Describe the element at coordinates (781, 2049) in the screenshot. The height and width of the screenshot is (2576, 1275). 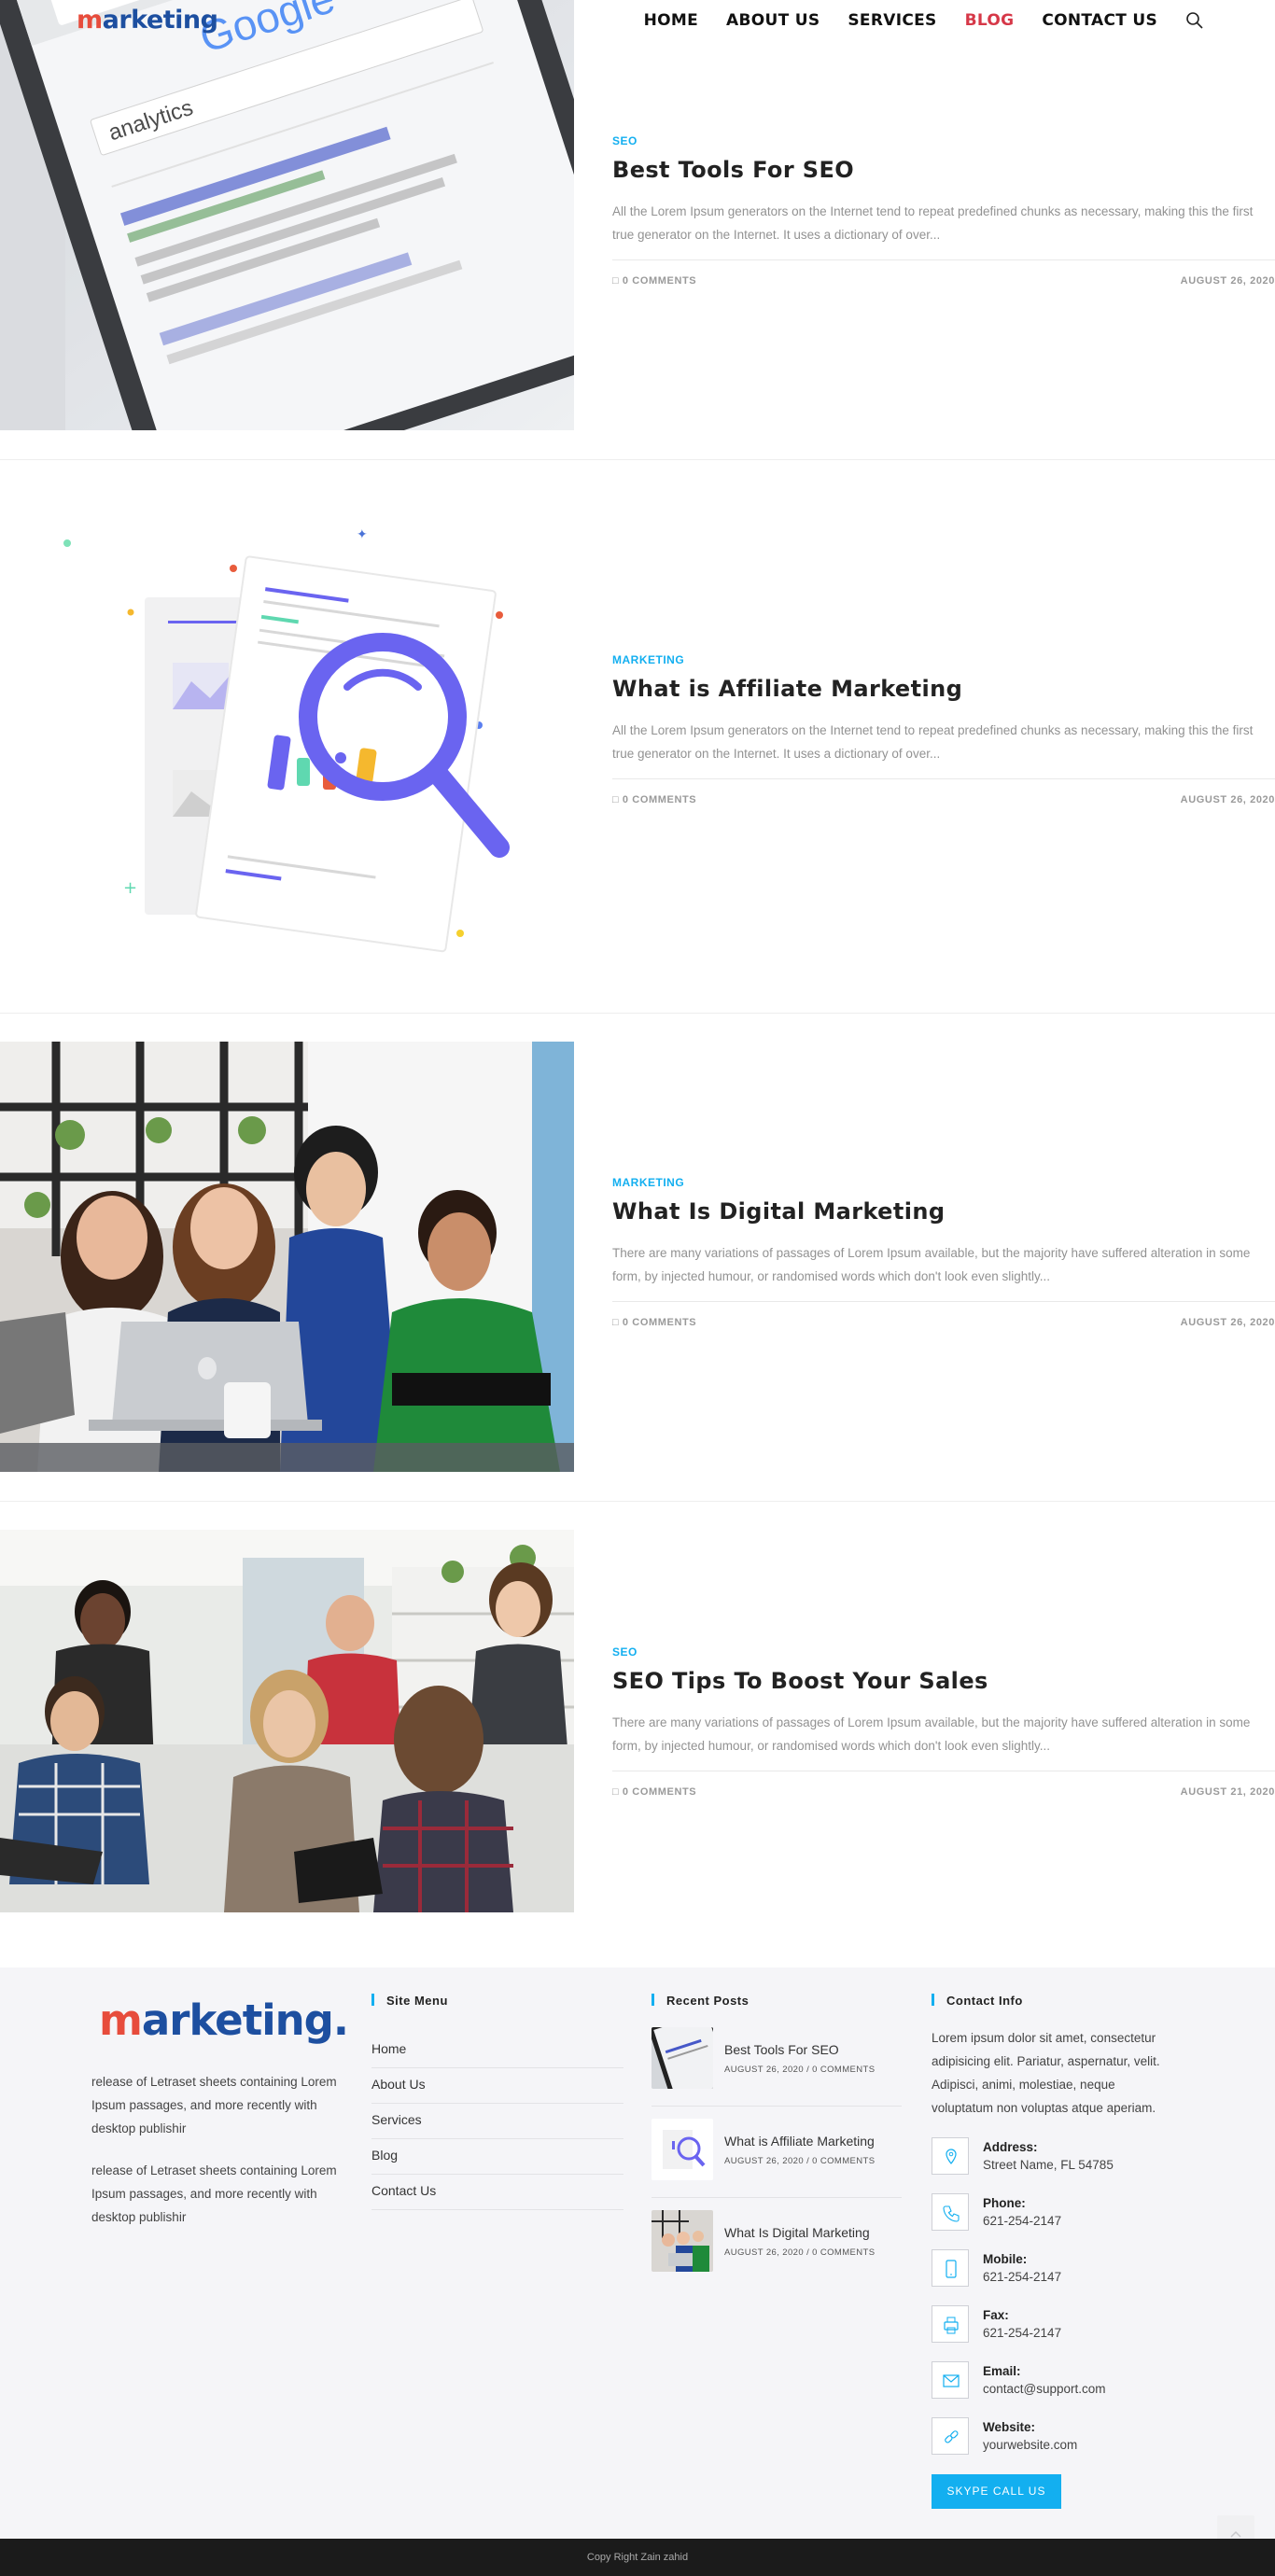
I see `recent-post-title: Best Tools For SEO` at that location.